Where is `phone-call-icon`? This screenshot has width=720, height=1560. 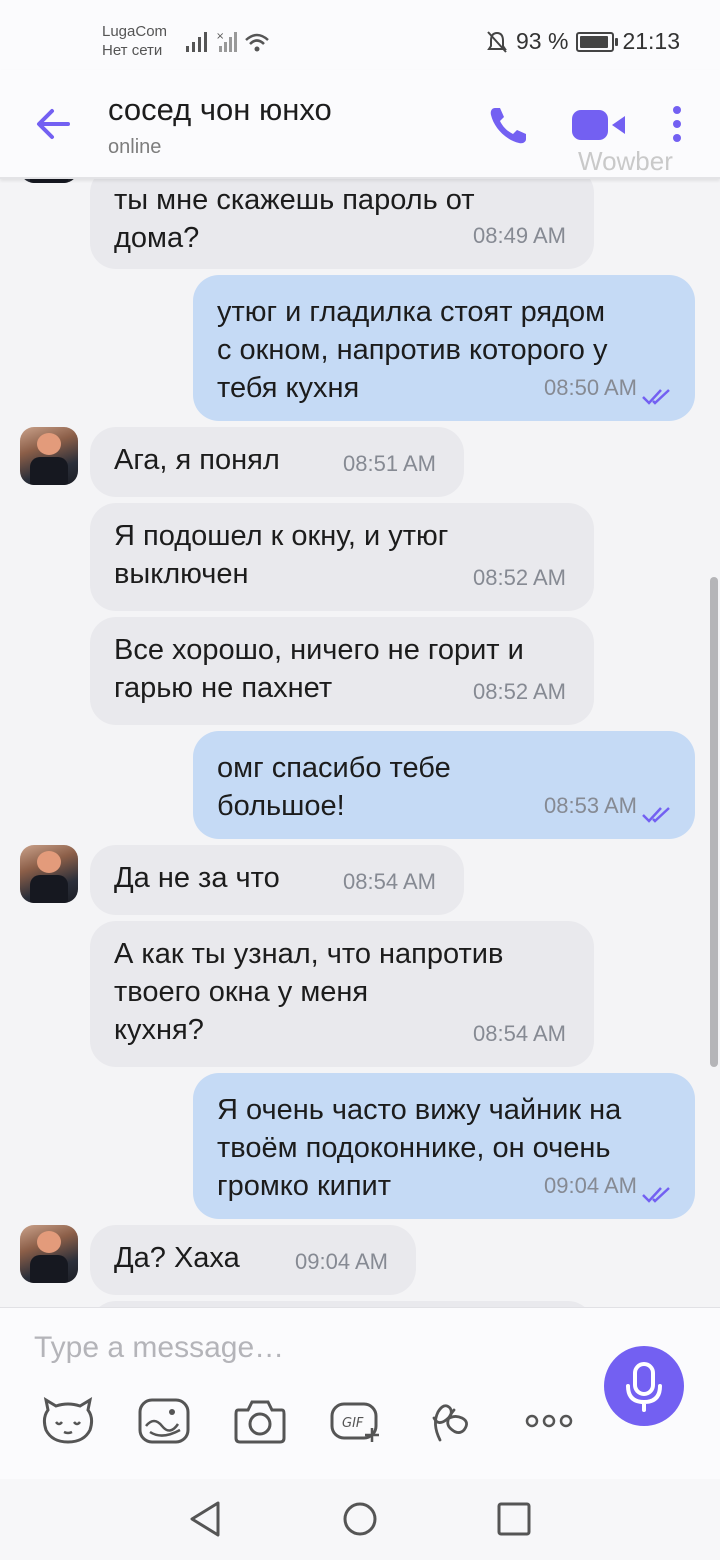 phone-call-icon is located at coordinates (508, 126).